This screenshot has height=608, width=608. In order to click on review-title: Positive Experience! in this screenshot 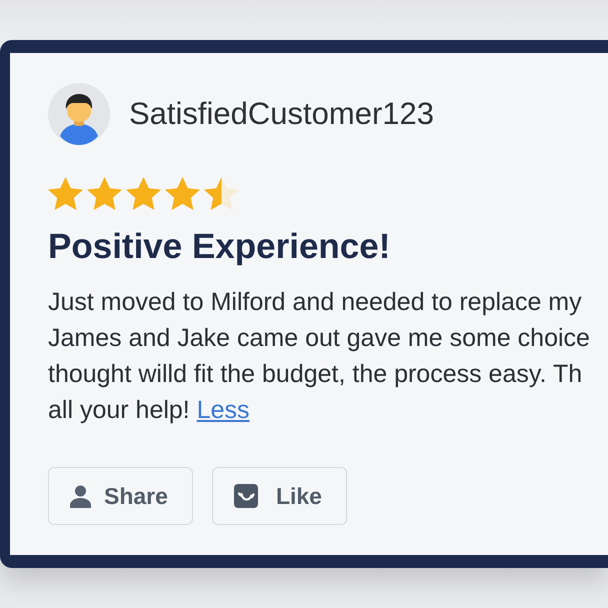, I will do `click(219, 247)`.